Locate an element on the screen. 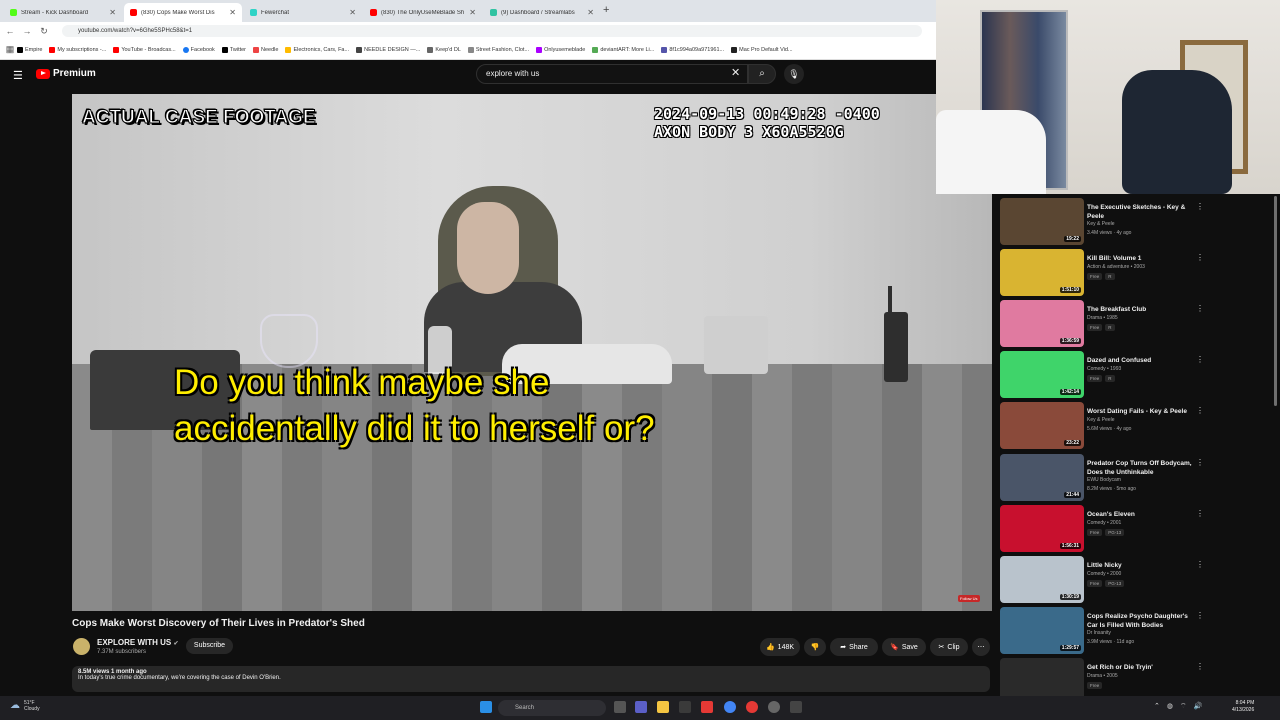 This screenshot has width=1280, height=720. network-icon: ◍ is located at coordinates (1170, 706).